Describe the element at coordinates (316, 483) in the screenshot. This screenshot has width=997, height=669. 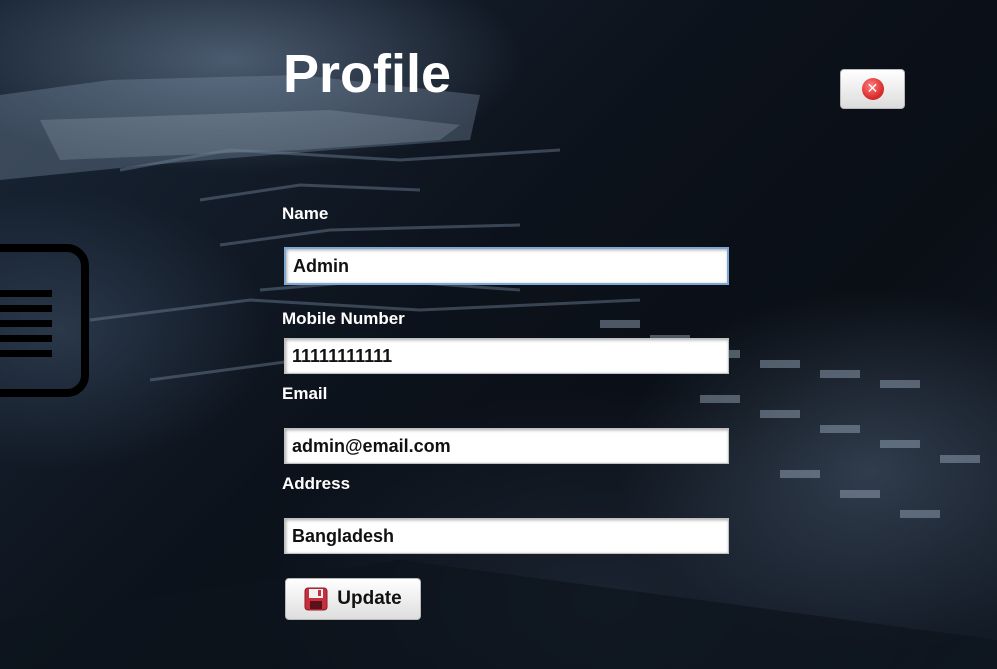
I see `address-label: Address` at that location.